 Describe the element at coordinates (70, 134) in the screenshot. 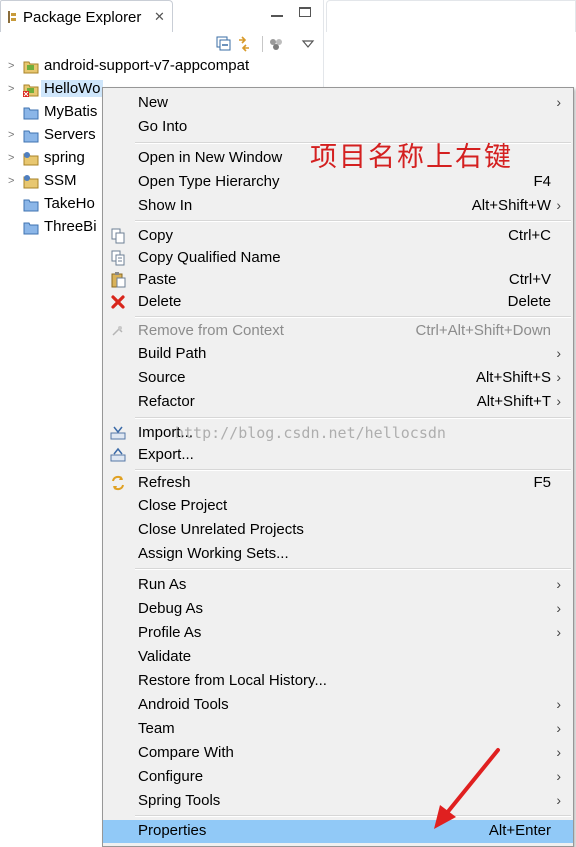

I see `tree-item-label: Servers` at that location.